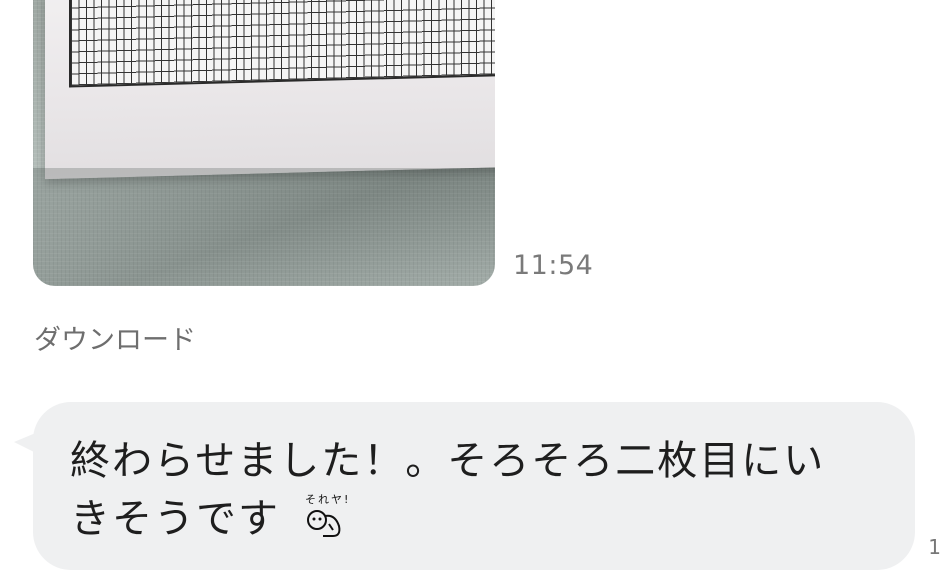  I want to click on edge-read-indicator: 1, so click(934, 547).